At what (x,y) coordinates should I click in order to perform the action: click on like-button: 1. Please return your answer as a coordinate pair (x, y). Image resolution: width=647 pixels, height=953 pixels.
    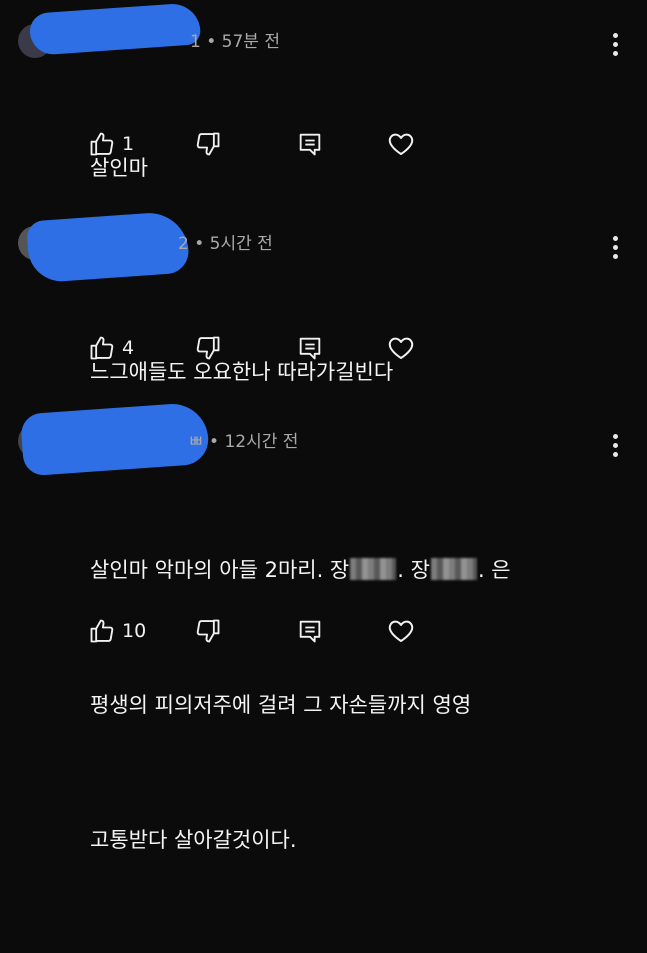
    Looking at the image, I should click on (111, 144).